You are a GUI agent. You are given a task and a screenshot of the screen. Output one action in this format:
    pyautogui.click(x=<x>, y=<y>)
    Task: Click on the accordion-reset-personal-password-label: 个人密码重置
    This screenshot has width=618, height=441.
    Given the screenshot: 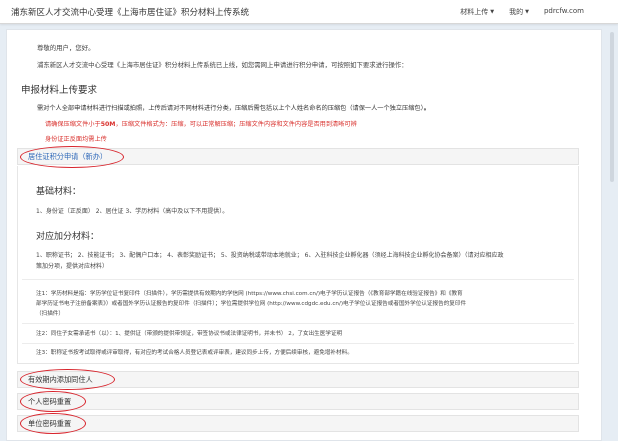 What is the action you would take?
    pyautogui.click(x=50, y=401)
    